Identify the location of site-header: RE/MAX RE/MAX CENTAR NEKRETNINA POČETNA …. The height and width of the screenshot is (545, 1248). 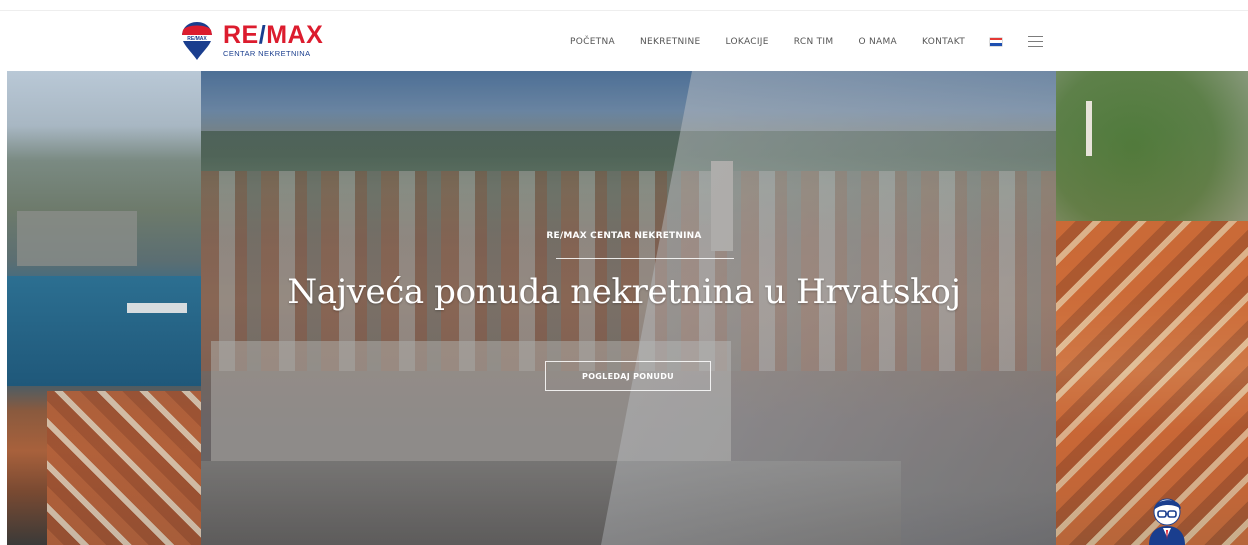
(624, 41).